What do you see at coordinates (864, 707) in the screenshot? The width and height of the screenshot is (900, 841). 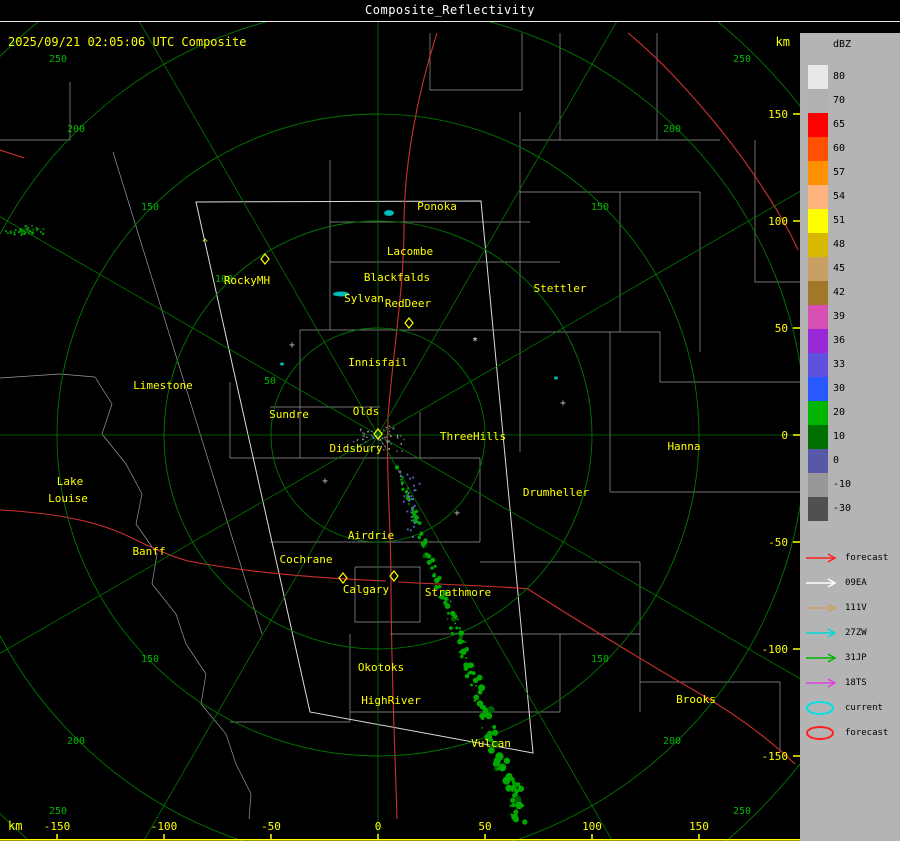 I see `legend-label: current` at bounding box center [864, 707].